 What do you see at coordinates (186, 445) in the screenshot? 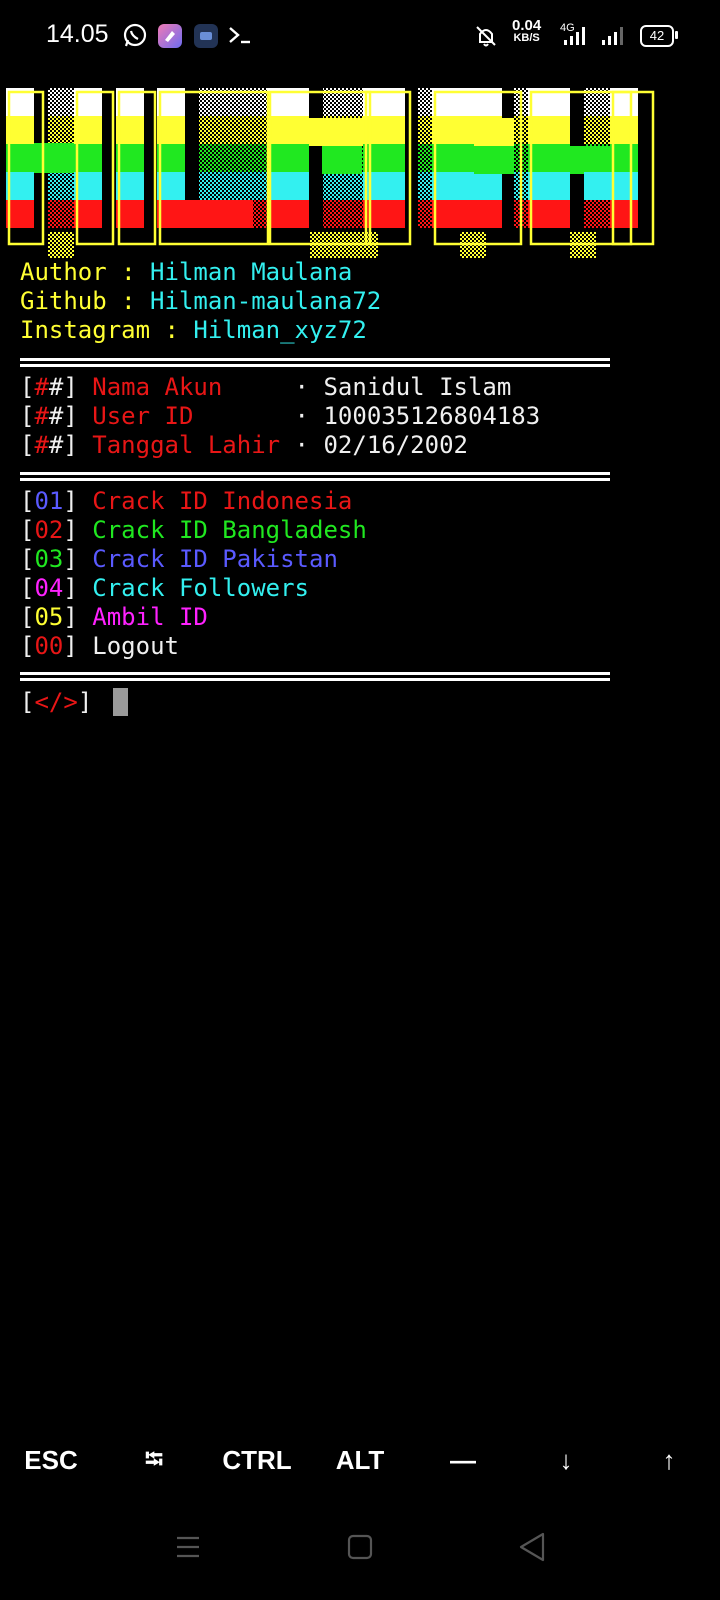
I see `account-label: Tanggal Lahir` at bounding box center [186, 445].